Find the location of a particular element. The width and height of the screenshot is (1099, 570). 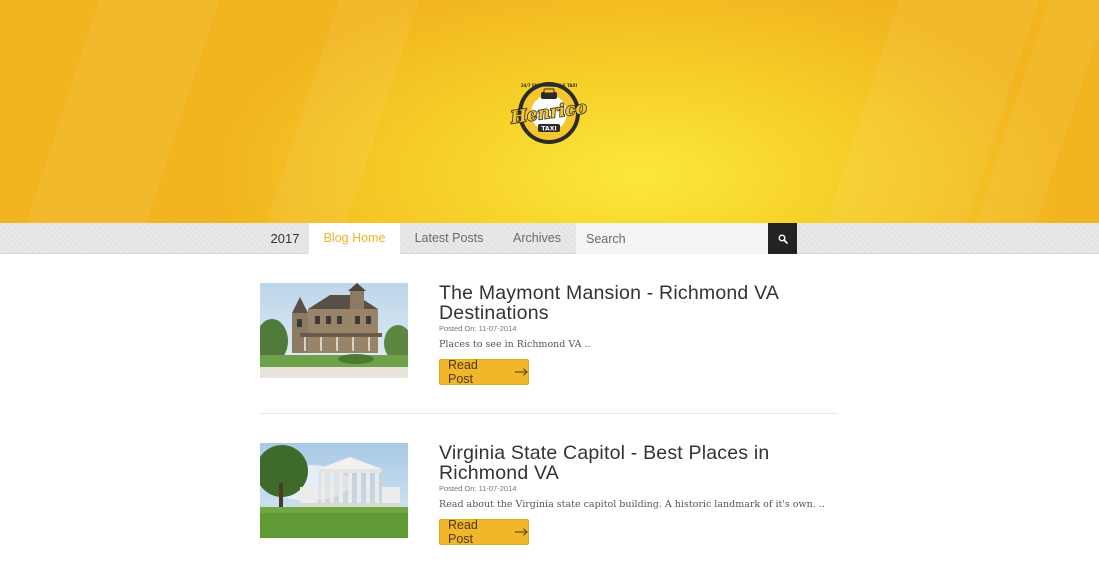

nav-blog-home: Blog Home is located at coordinates (354, 241).